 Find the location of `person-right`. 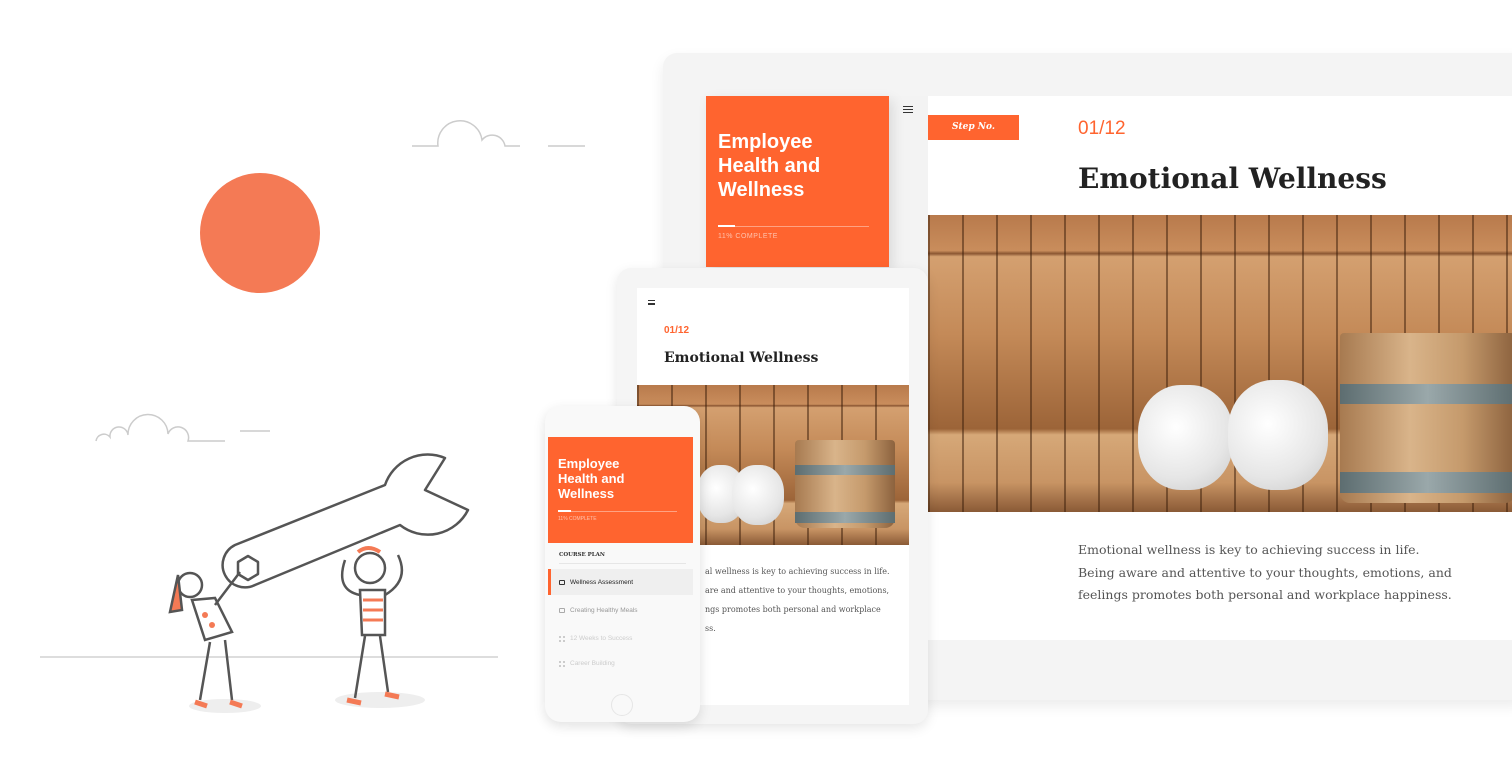

person-right is located at coordinates (372, 626).